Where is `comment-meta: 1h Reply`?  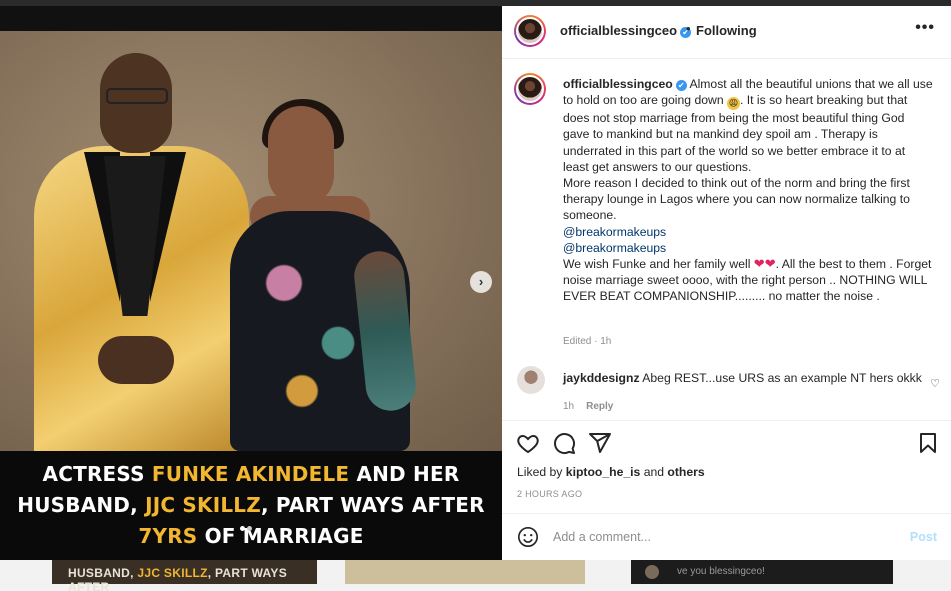 comment-meta: 1h Reply is located at coordinates (594, 406).